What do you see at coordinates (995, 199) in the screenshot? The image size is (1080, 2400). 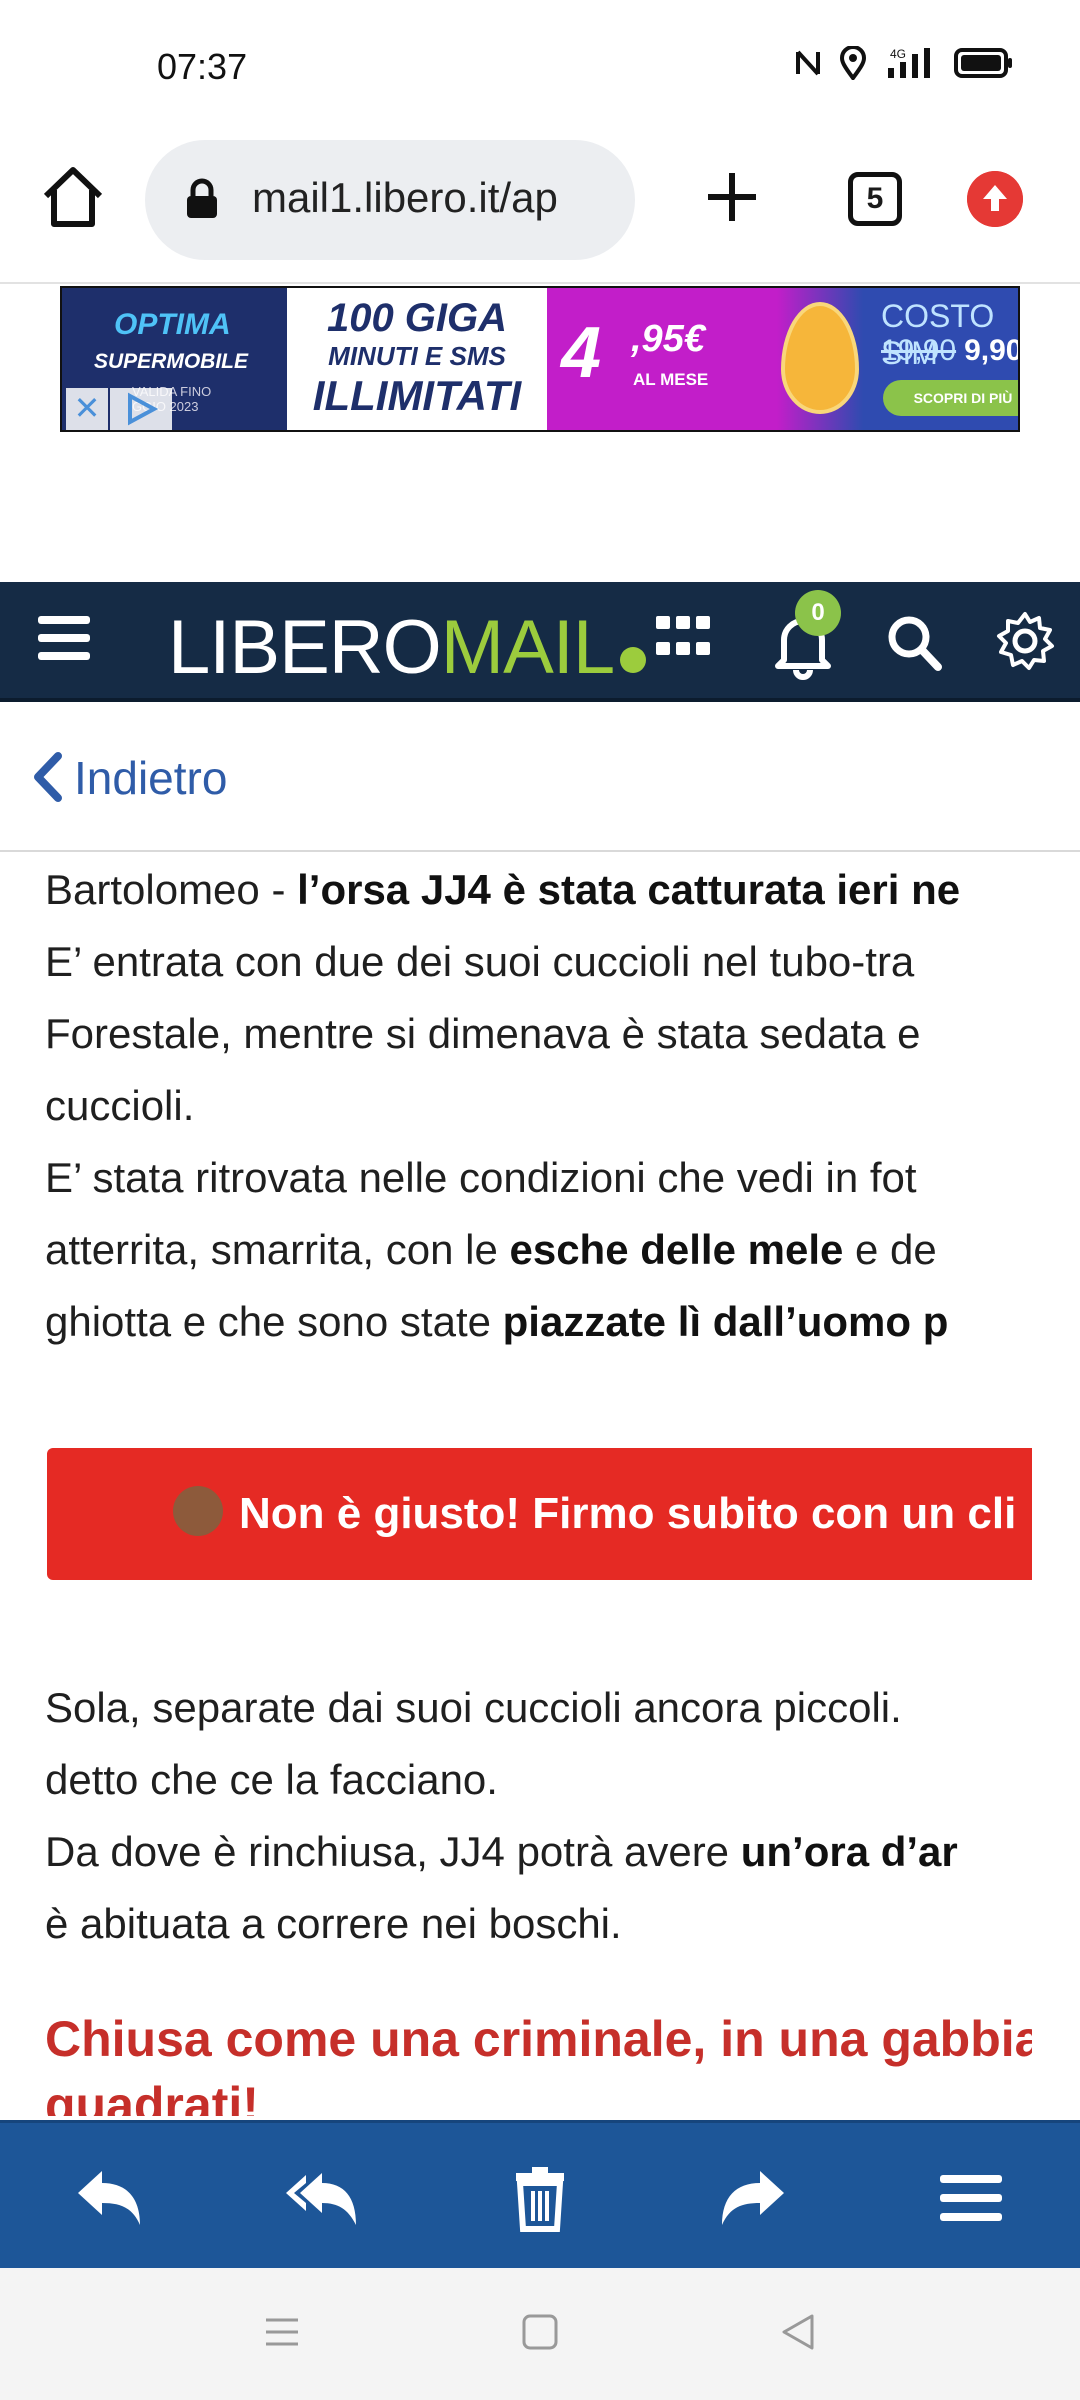 I see `update-icon` at bounding box center [995, 199].